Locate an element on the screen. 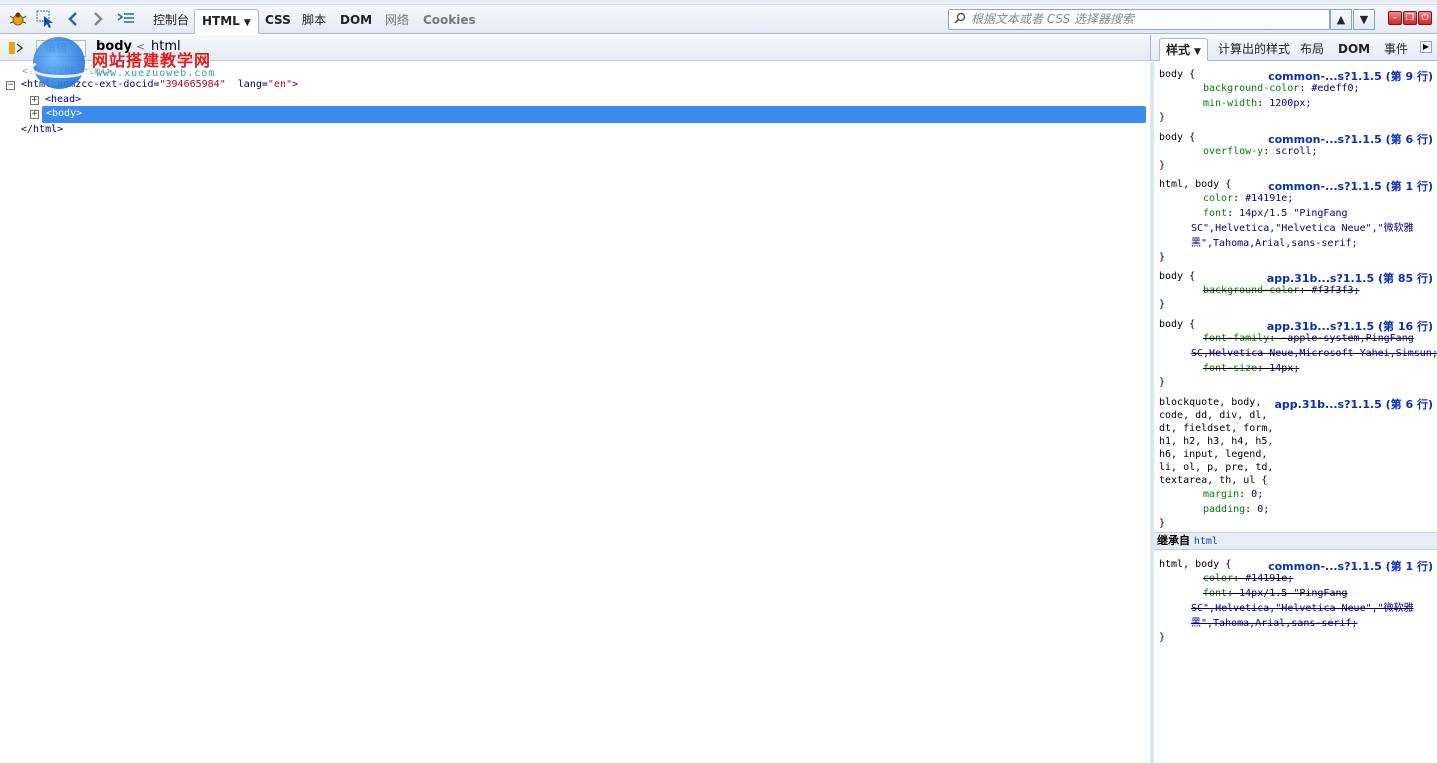 The image size is (1437, 763). prop-name: font-family is located at coordinates (1236, 338).